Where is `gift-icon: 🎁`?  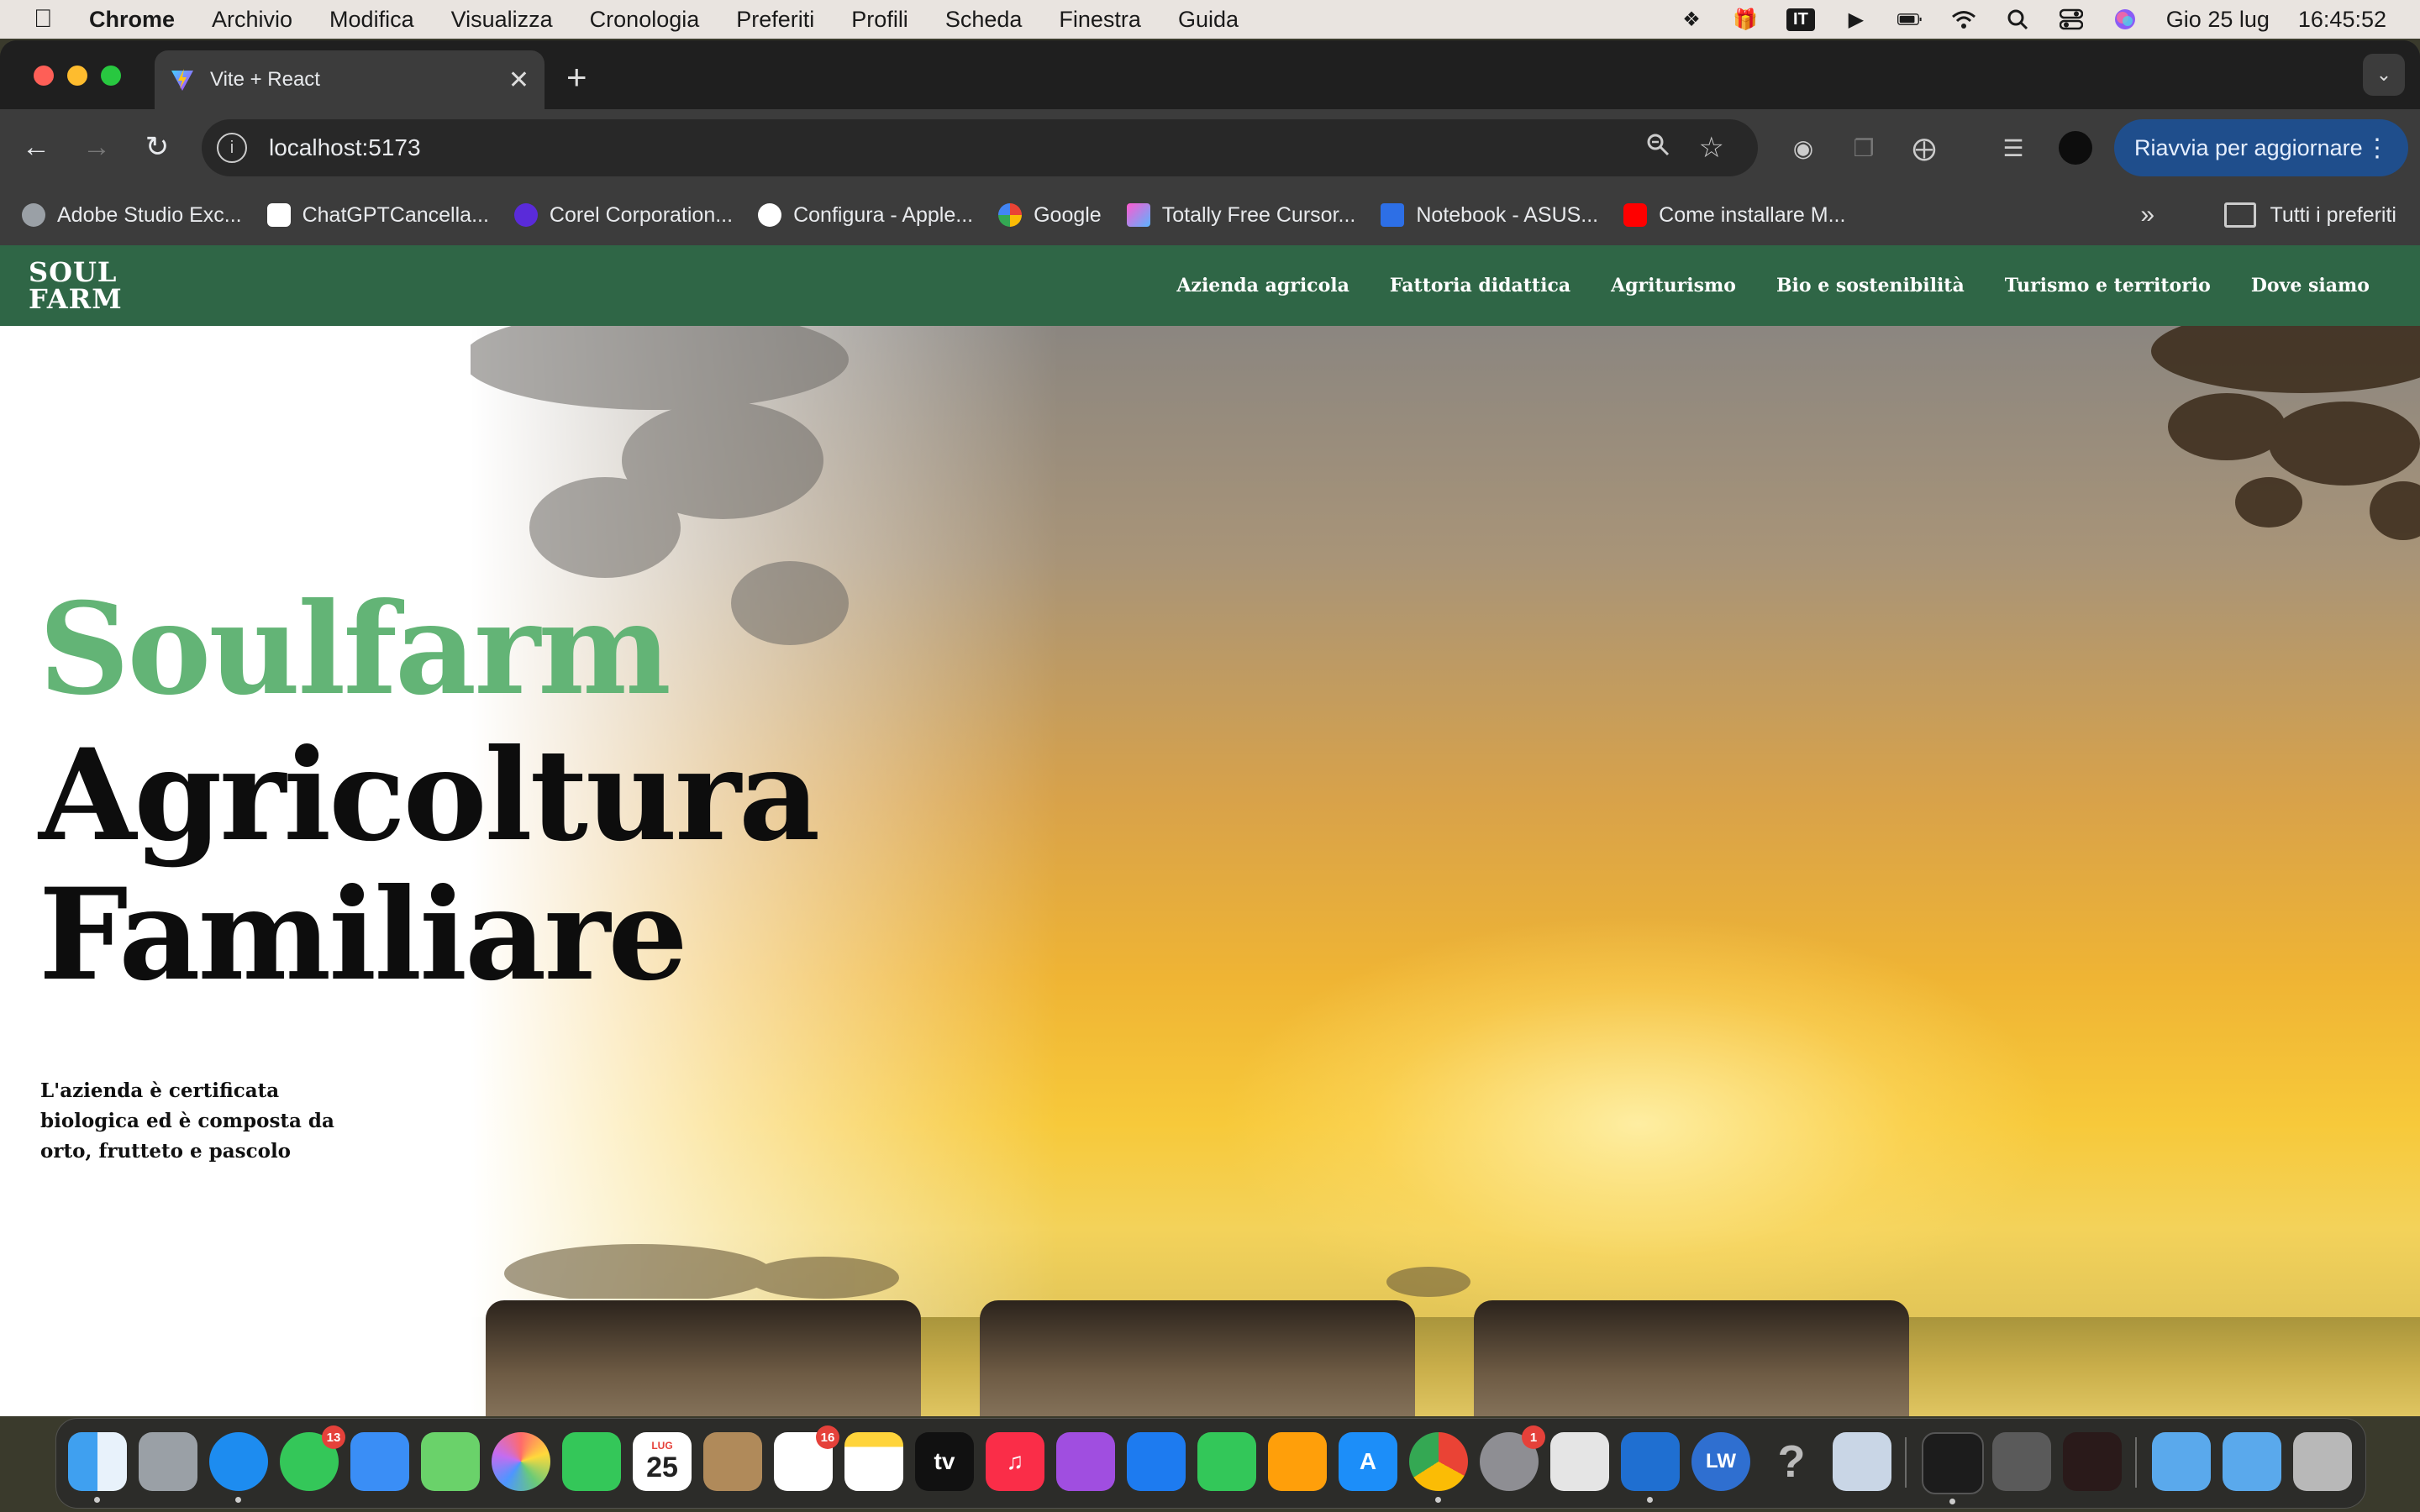 gift-icon: 🎁 is located at coordinates (1745, 19).